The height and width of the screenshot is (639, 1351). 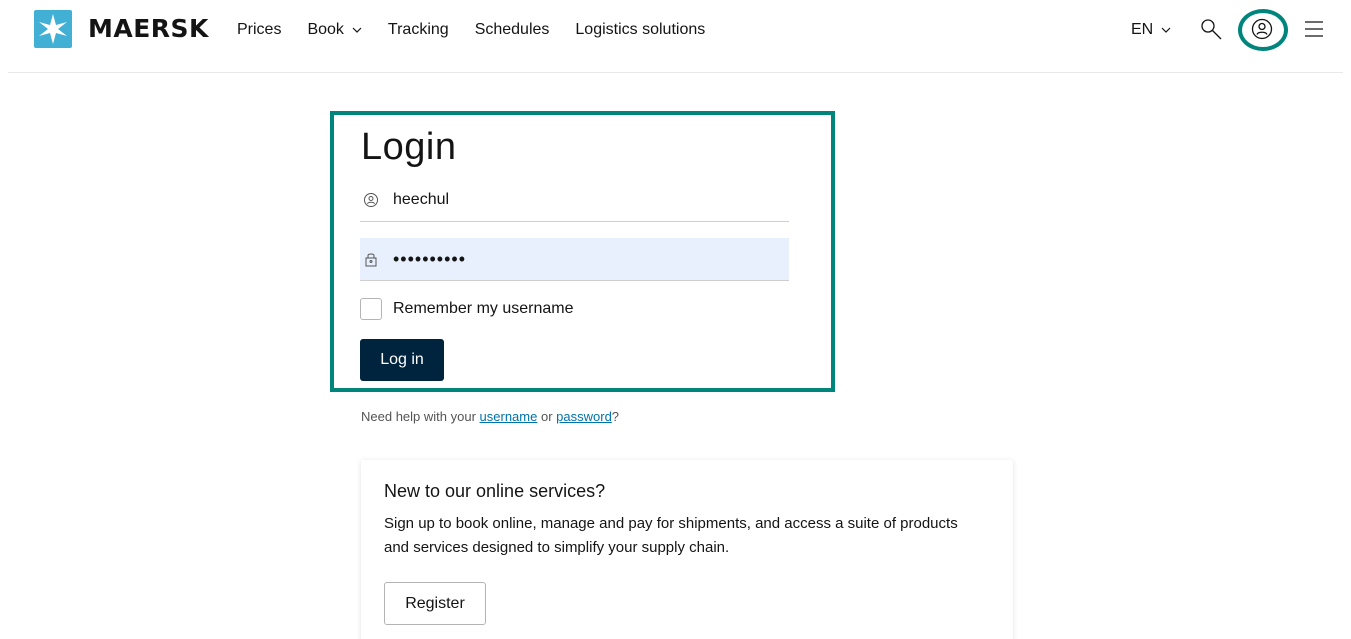 What do you see at coordinates (371, 200) in the screenshot?
I see `user-icon` at bounding box center [371, 200].